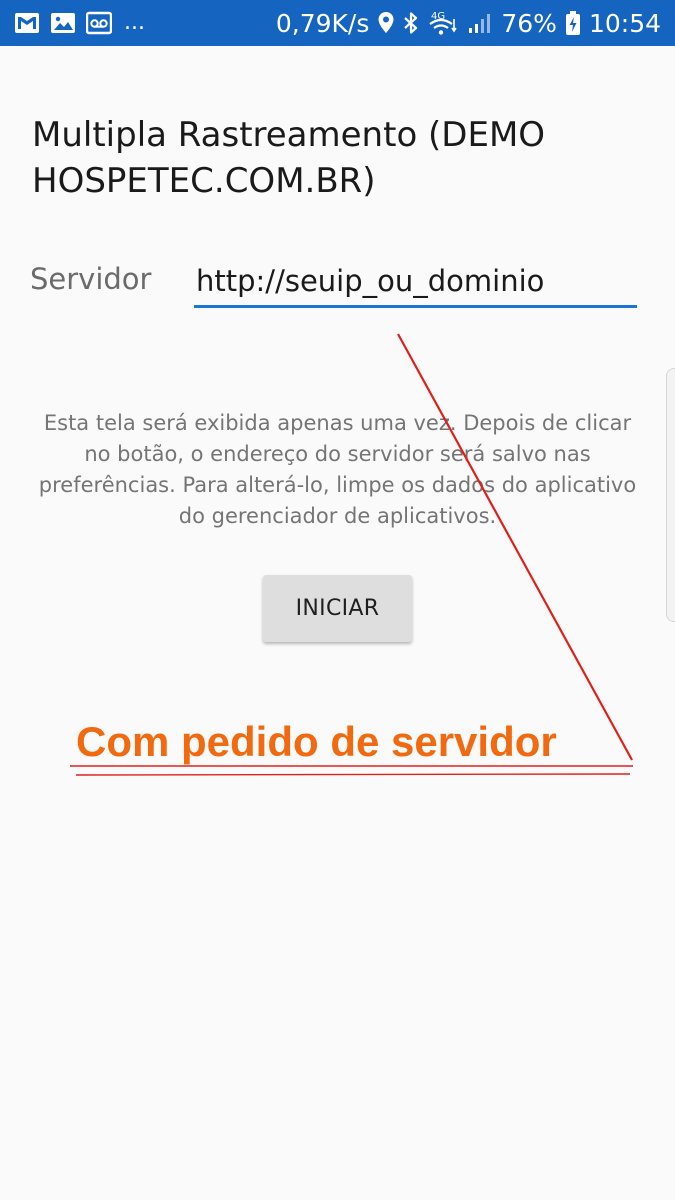  I want to click on voicemail-icon, so click(99, 23).